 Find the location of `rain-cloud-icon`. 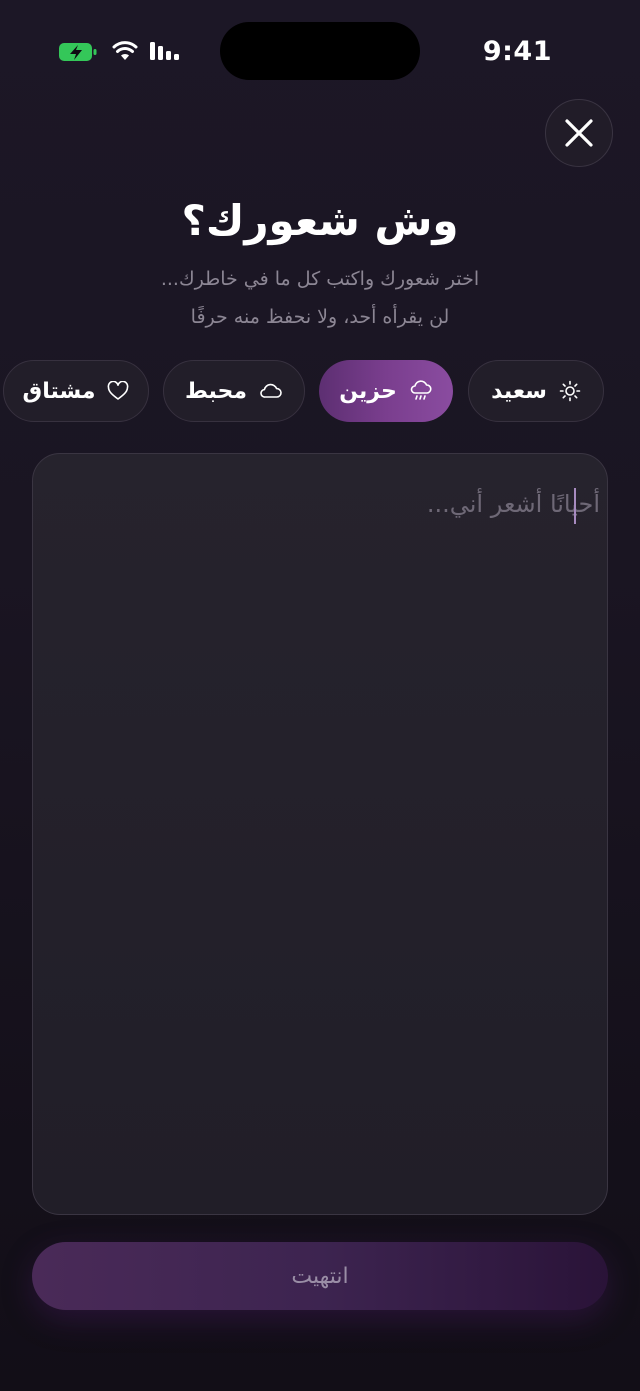

rain-cloud-icon is located at coordinates (421, 390).